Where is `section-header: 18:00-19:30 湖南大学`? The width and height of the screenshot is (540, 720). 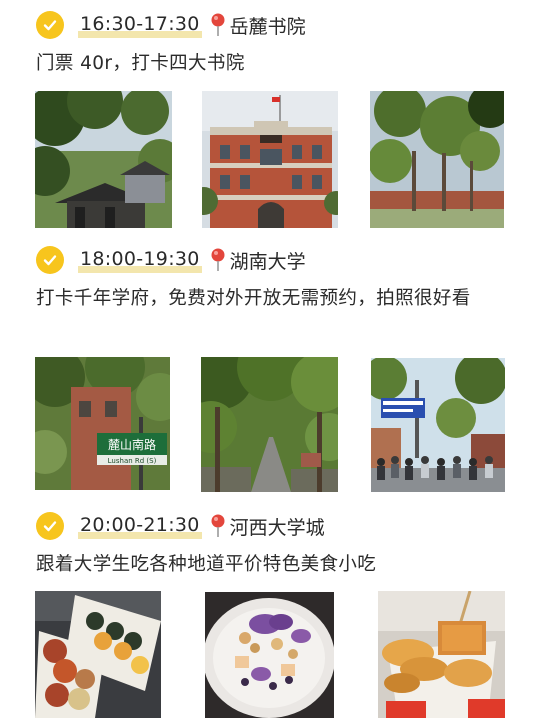 section-header: 18:00-19:30 湖南大学 is located at coordinates (171, 260).